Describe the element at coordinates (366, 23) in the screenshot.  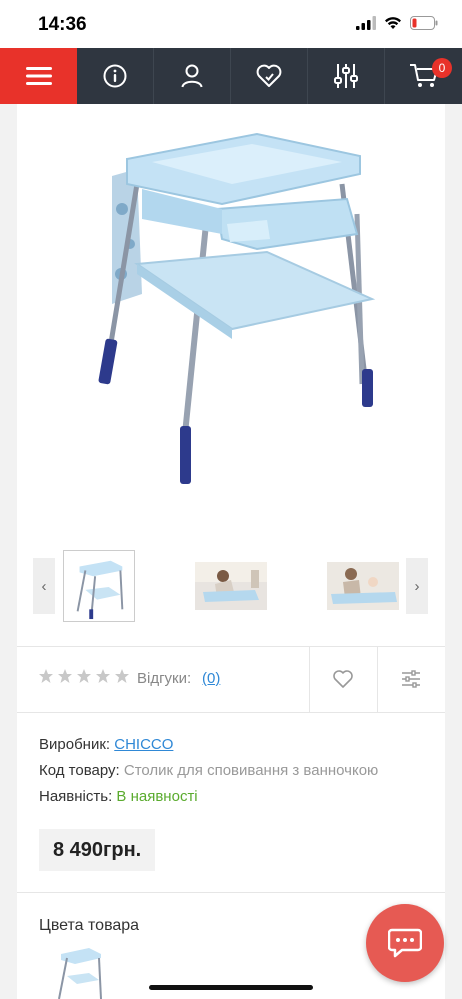
I see `signal-icon` at that location.